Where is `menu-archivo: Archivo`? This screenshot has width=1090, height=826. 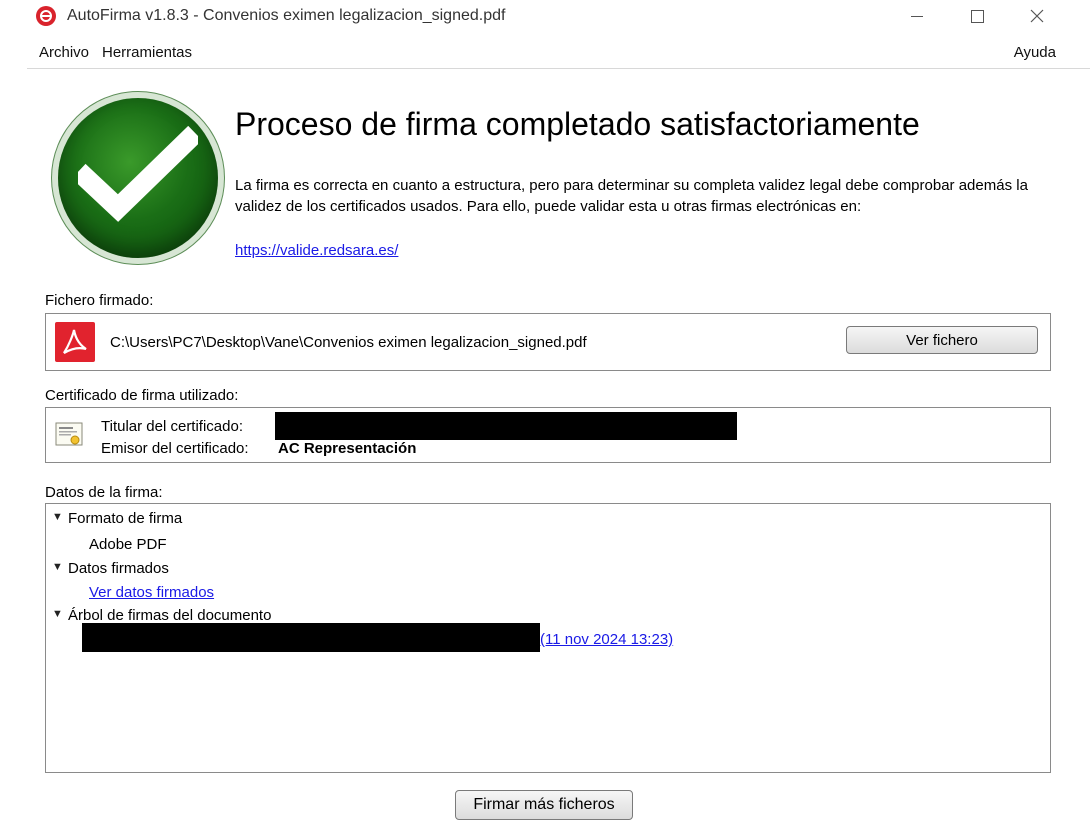
menu-archivo: Archivo is located at coordinates (64, 52).